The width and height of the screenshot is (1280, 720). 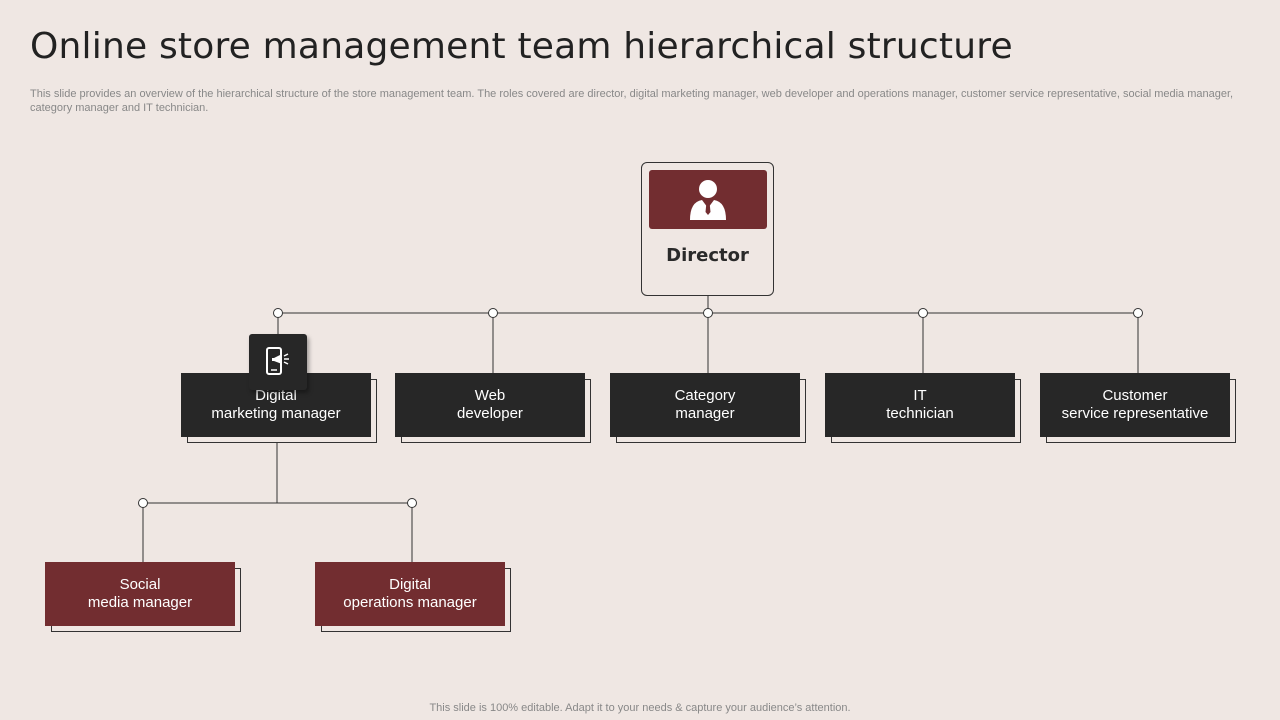 I want to click on role-card-category-manager: Category manager, so click(x=708, y=408).